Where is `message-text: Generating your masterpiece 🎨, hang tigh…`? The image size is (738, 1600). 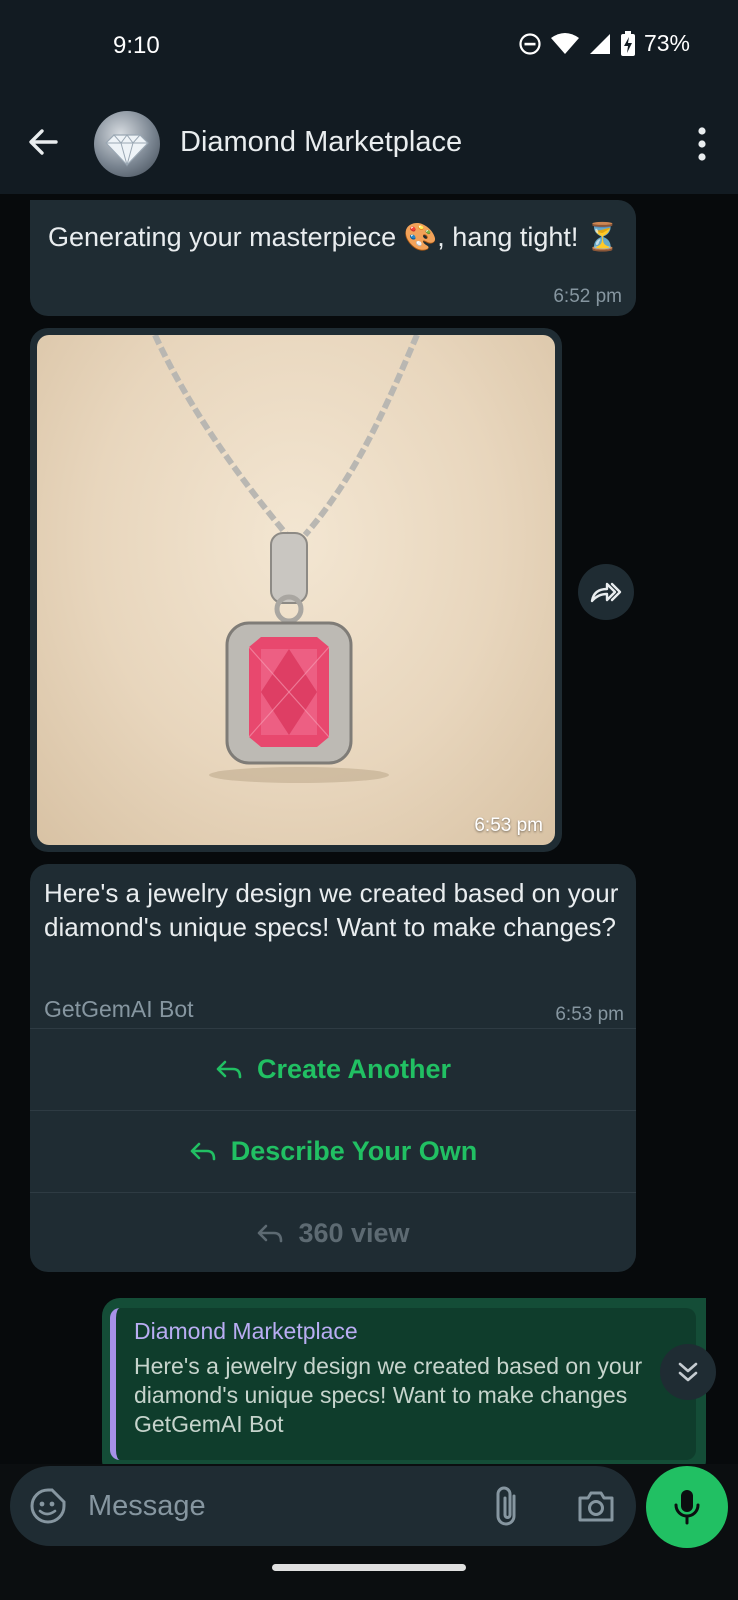 message-text: Generating your masterpiece 🎨, hang tigh… is located at coordinates (334, 237).